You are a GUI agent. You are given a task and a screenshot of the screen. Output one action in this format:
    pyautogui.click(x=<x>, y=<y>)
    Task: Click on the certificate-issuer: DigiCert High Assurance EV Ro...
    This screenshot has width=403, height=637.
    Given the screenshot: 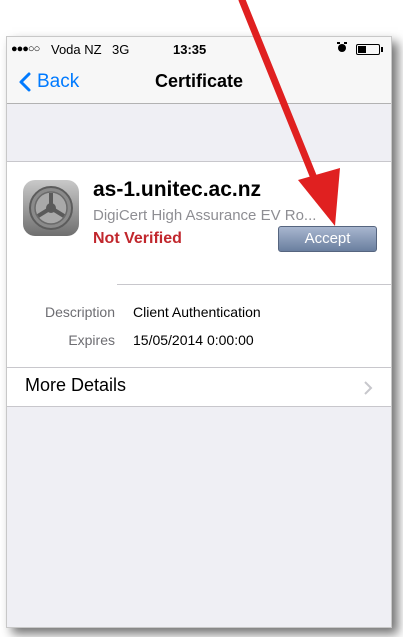 What is the action you would take?
    pyautogui.click(x=205, y=215)
    